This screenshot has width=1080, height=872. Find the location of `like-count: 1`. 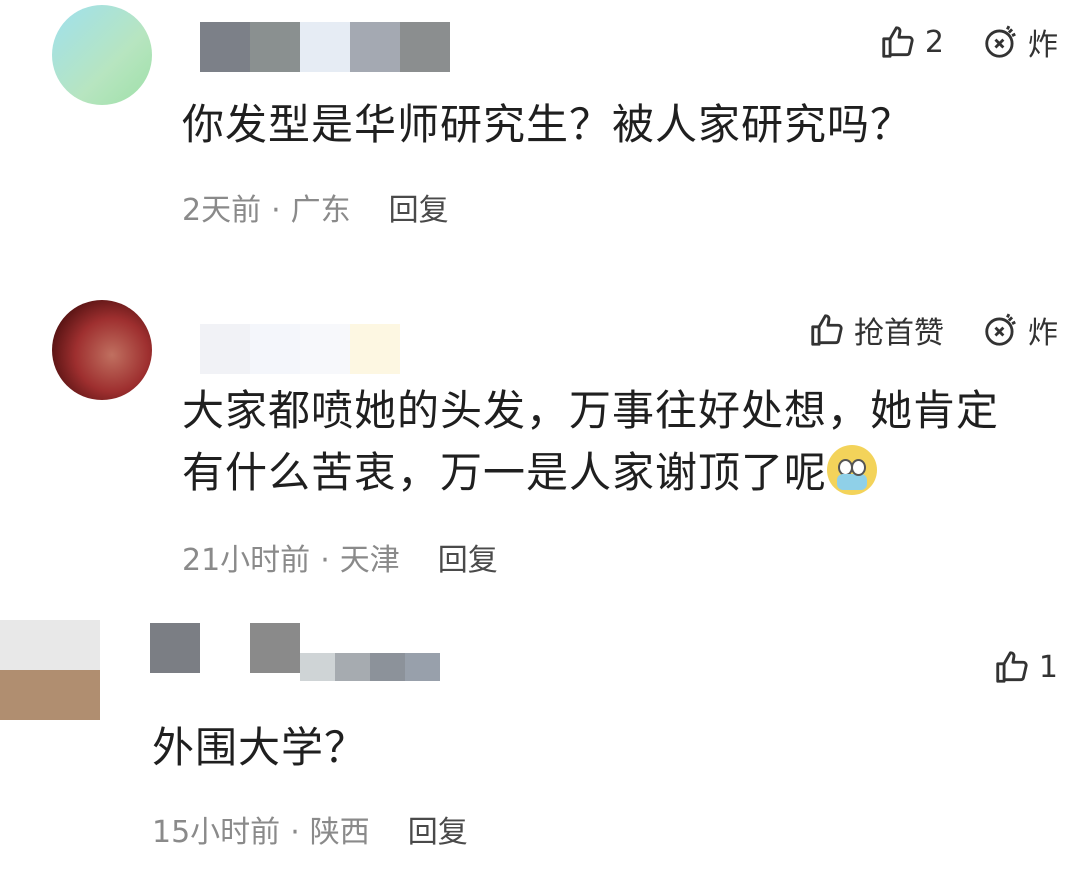

like-count: 1 is located at coordinates (1048, 667).